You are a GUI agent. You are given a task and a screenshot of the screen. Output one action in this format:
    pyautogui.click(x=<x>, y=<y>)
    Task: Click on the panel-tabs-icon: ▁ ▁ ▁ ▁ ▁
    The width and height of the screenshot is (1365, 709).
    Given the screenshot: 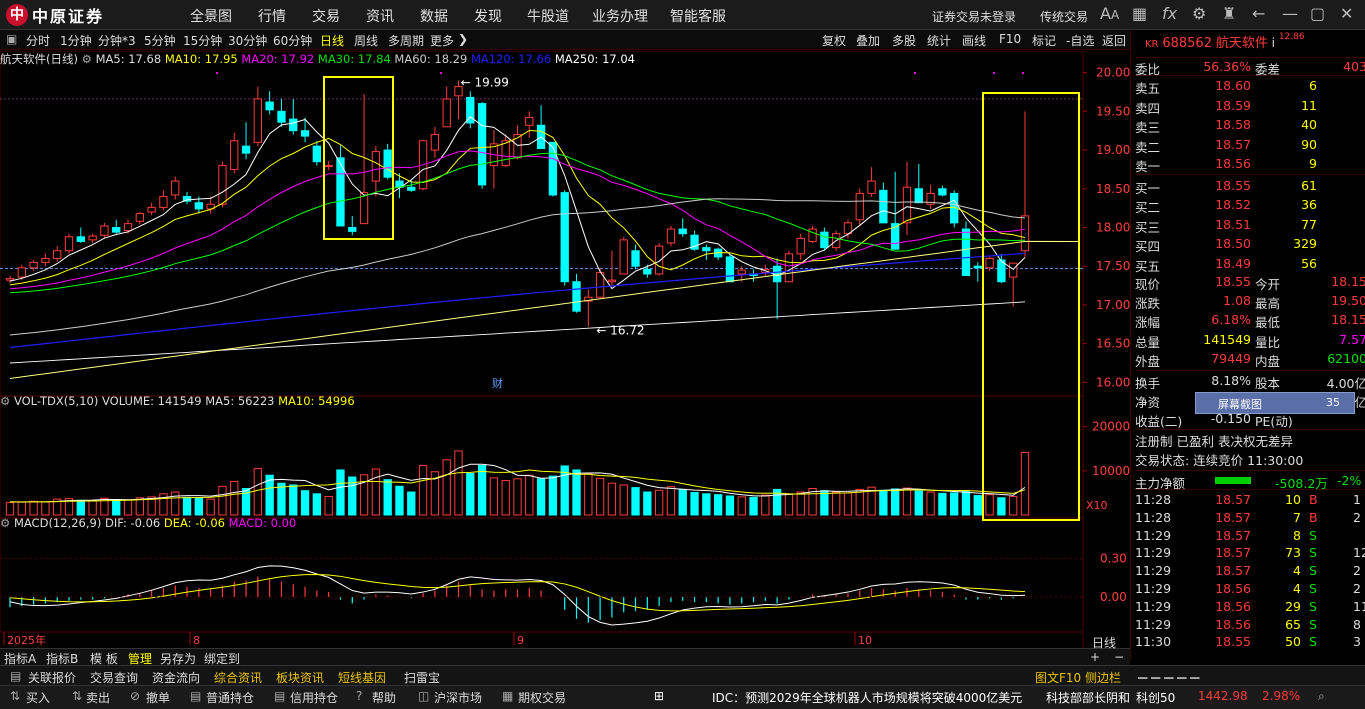 What is the action you would take?
    pyautogui.click(x=1168, y=672)
    